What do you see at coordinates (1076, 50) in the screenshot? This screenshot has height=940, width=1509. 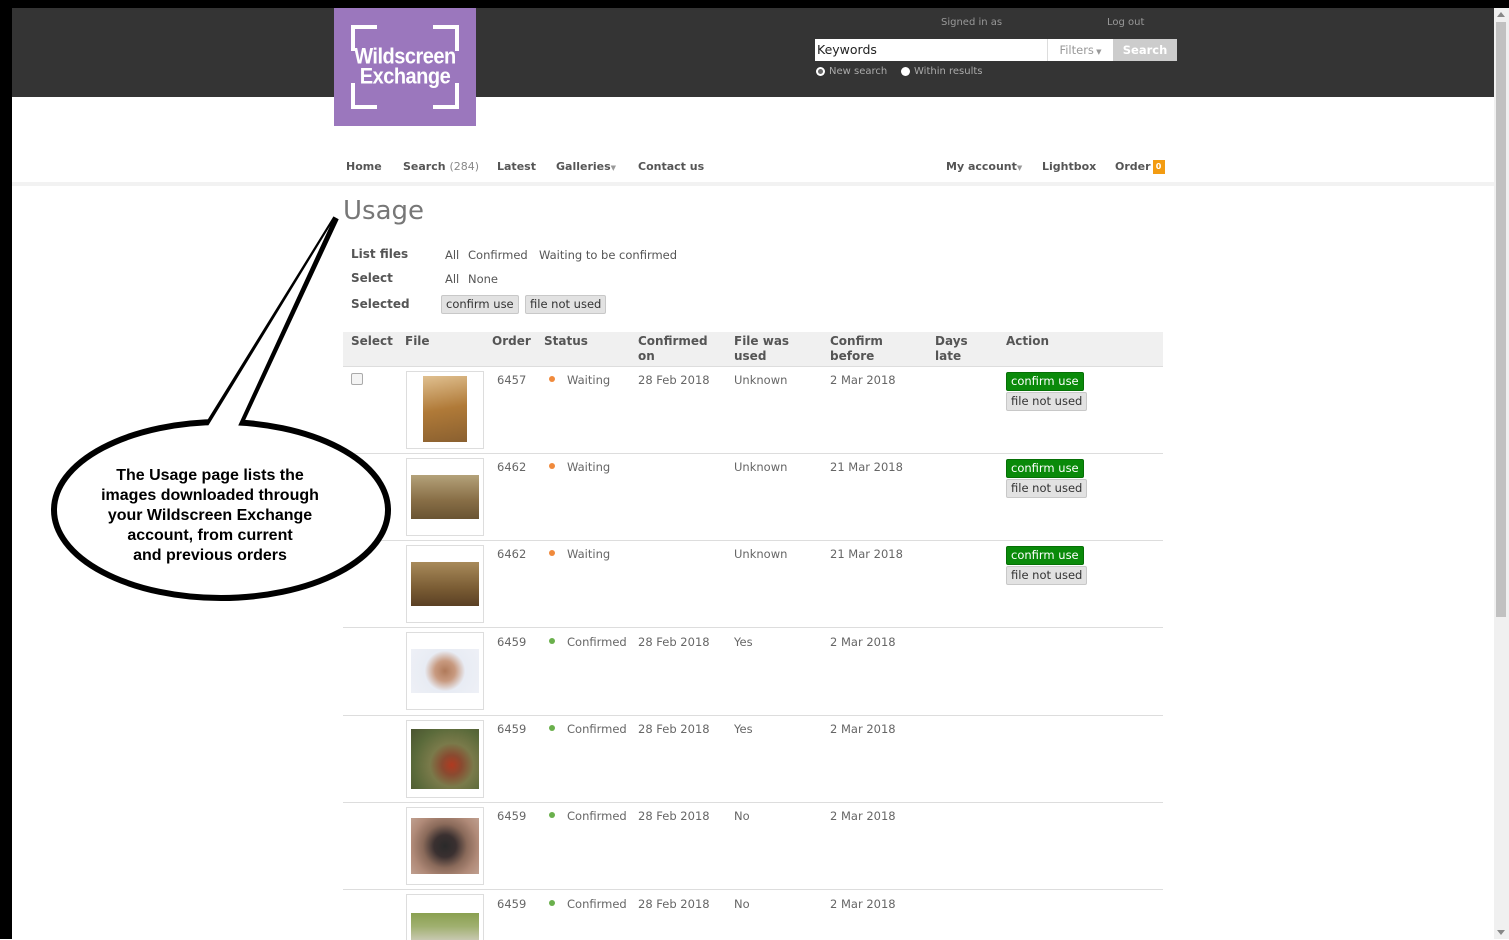 I see `filters-label: Filters` at bounding box center [1076, 50].